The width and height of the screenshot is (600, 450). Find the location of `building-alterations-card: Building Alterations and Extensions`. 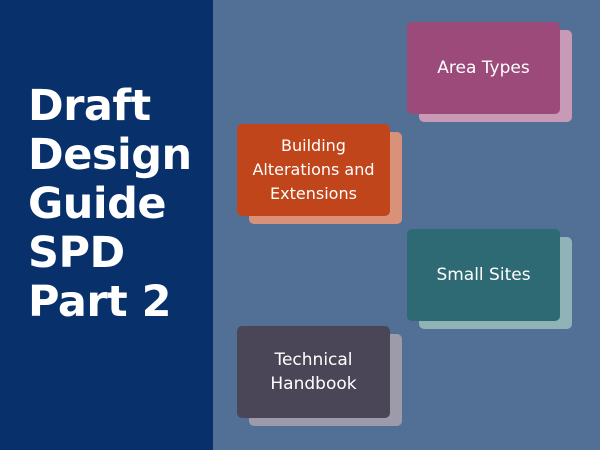

building-alterations-card: Building Alterations and Extensions is located at coordinates (319, 174).